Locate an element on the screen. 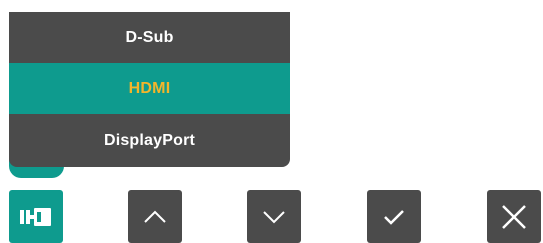 This screenshot has width=543, height=243. close-icon is located at coordinates (514, 216).